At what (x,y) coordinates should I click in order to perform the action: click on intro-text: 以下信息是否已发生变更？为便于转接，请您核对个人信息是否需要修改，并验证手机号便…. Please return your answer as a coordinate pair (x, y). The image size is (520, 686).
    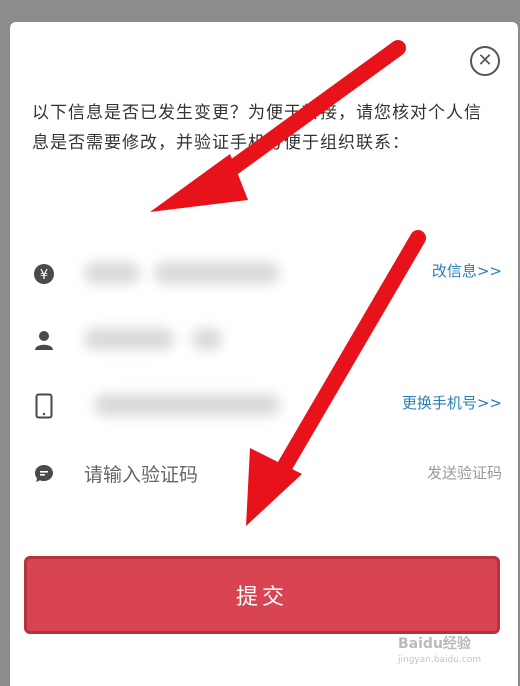
    Looking at the image, I should click on (257, 128).